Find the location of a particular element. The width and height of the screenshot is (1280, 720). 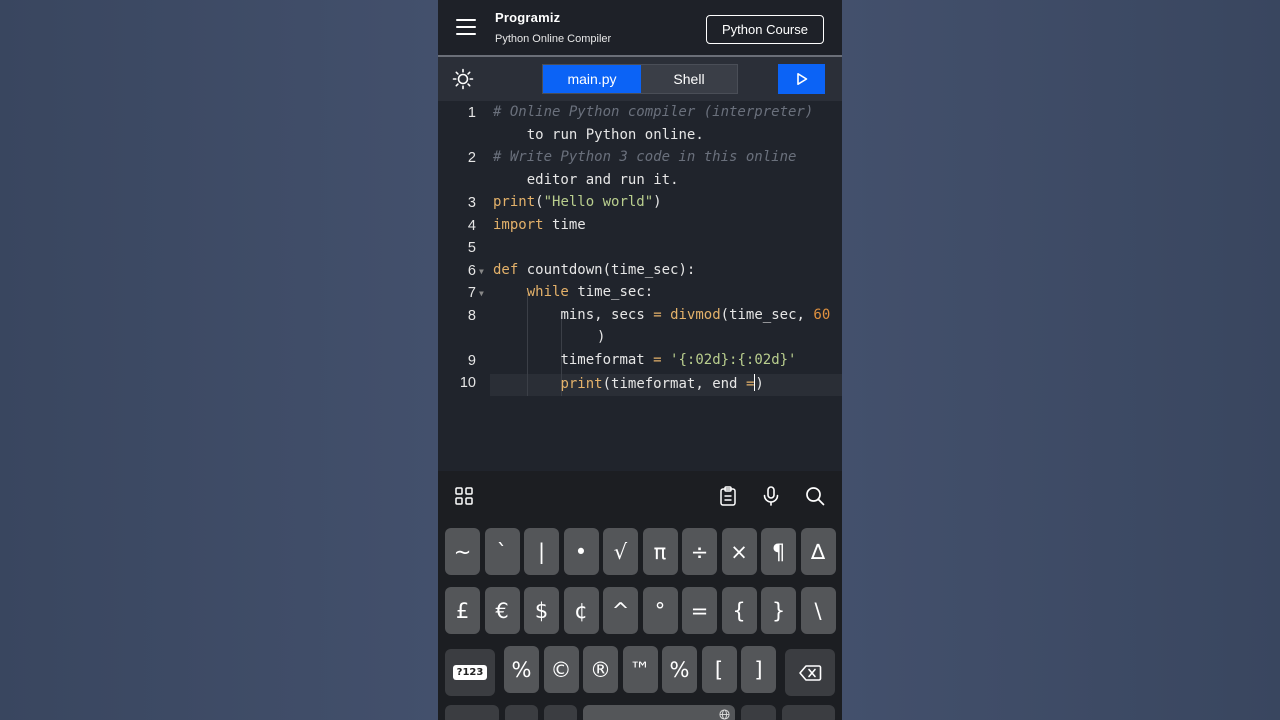

code-text: while time_sec: is located at coordinates (590, 292).